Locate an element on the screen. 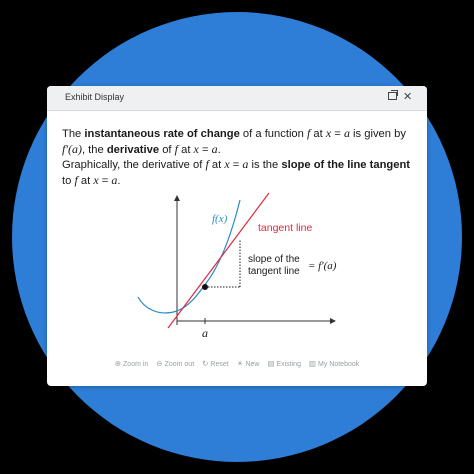 This screenshot has width=474, height=474. tangent-line-label: tangent line is located at coordinates (285, 228).